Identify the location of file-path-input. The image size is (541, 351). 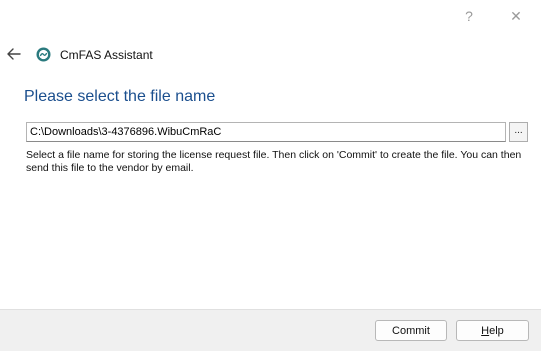
(266, 132).